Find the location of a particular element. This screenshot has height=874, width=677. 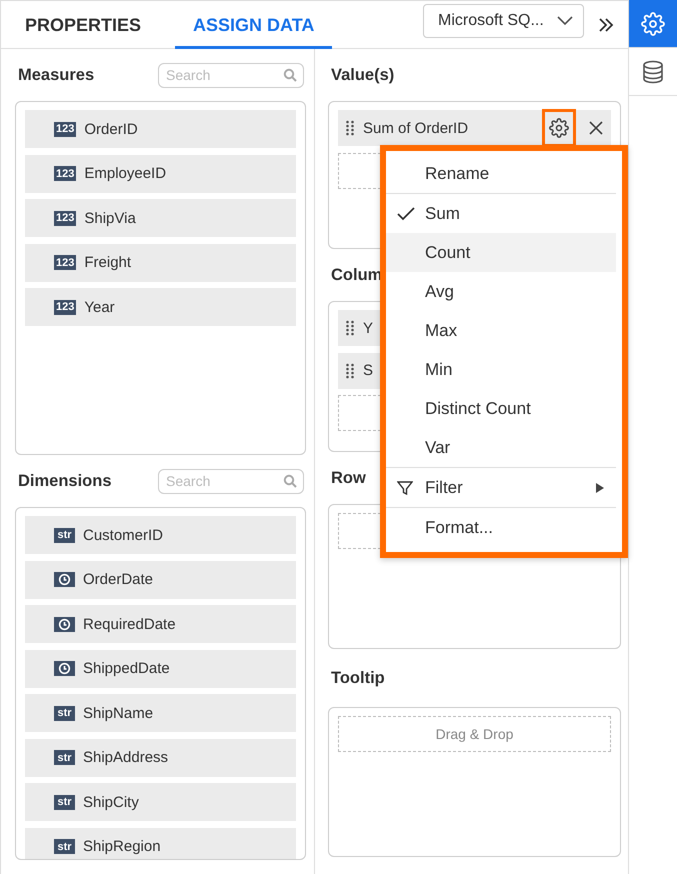

menu-item: Filter is located at coordinates (501, 487).